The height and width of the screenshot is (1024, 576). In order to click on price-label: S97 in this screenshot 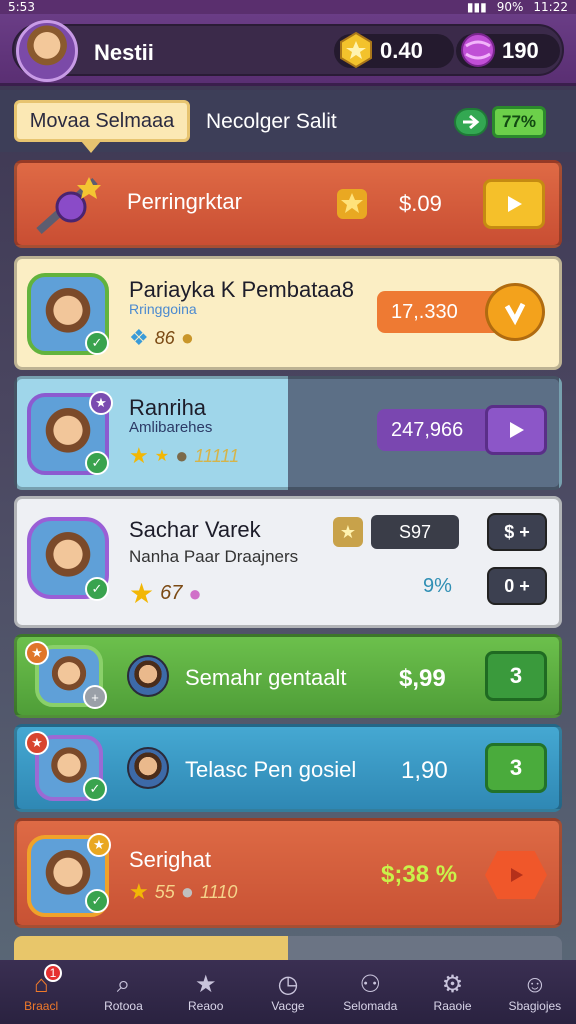, I will do `click(415, 532)`.